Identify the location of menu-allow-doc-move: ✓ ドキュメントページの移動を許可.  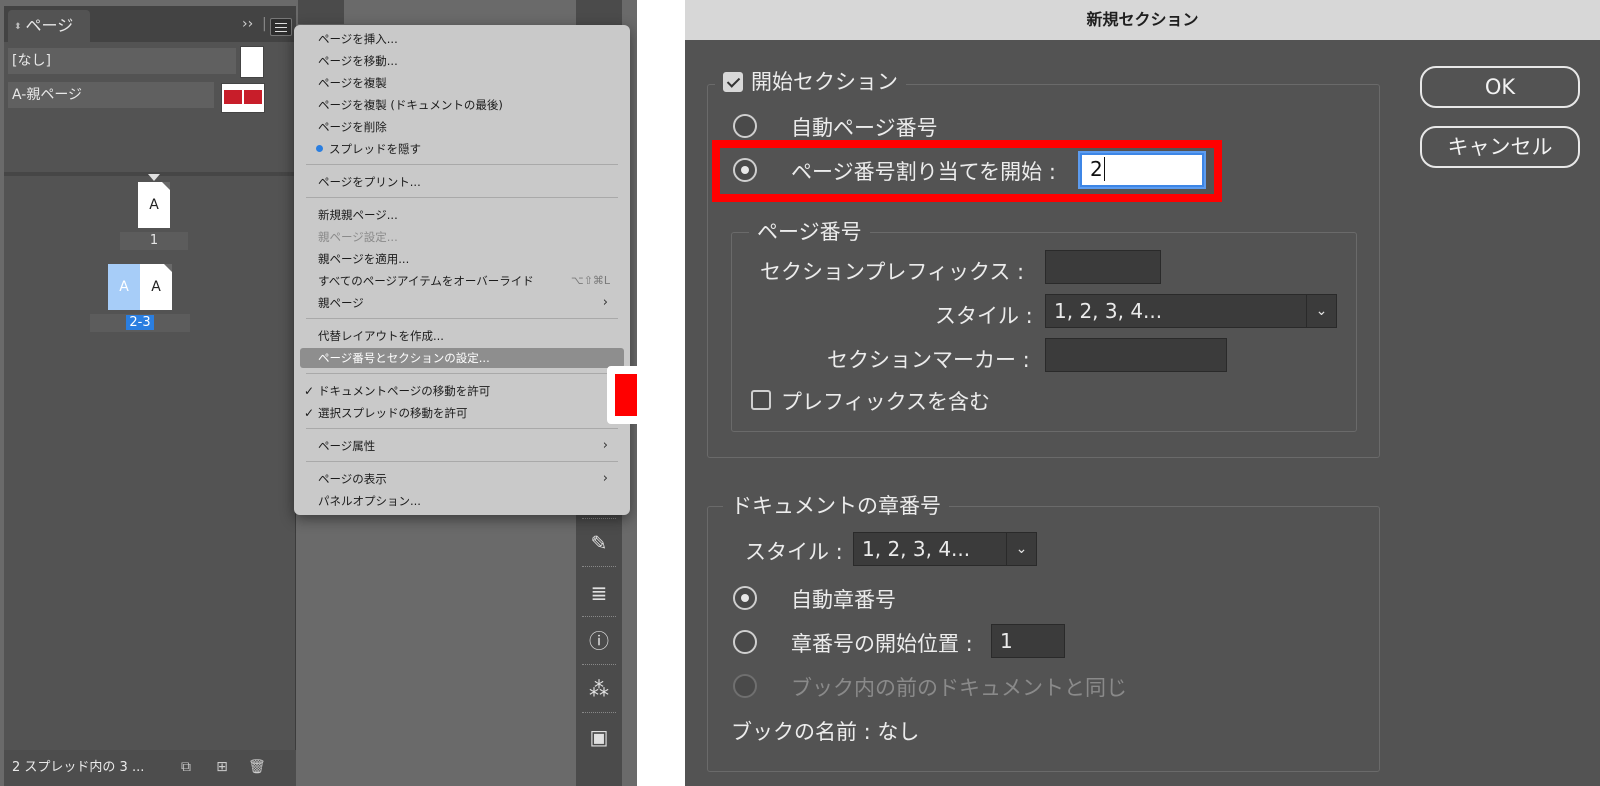
(461, 391).